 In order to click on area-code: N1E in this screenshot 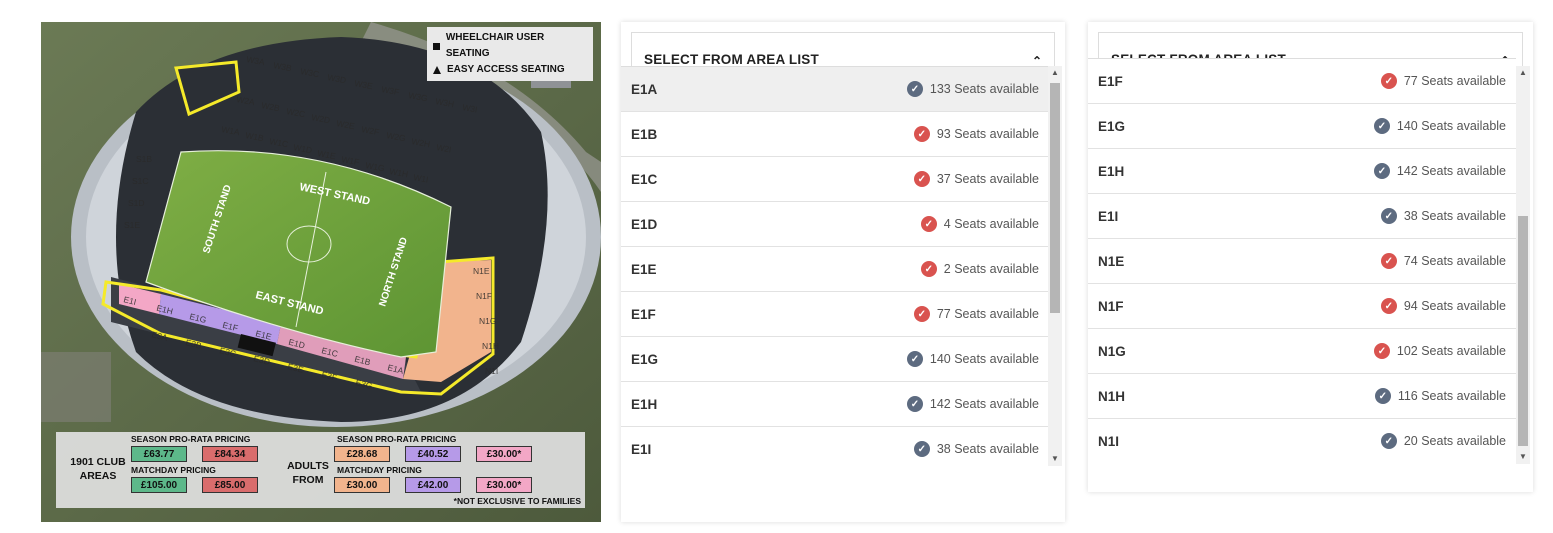, I will do `click(1111, 261)`.